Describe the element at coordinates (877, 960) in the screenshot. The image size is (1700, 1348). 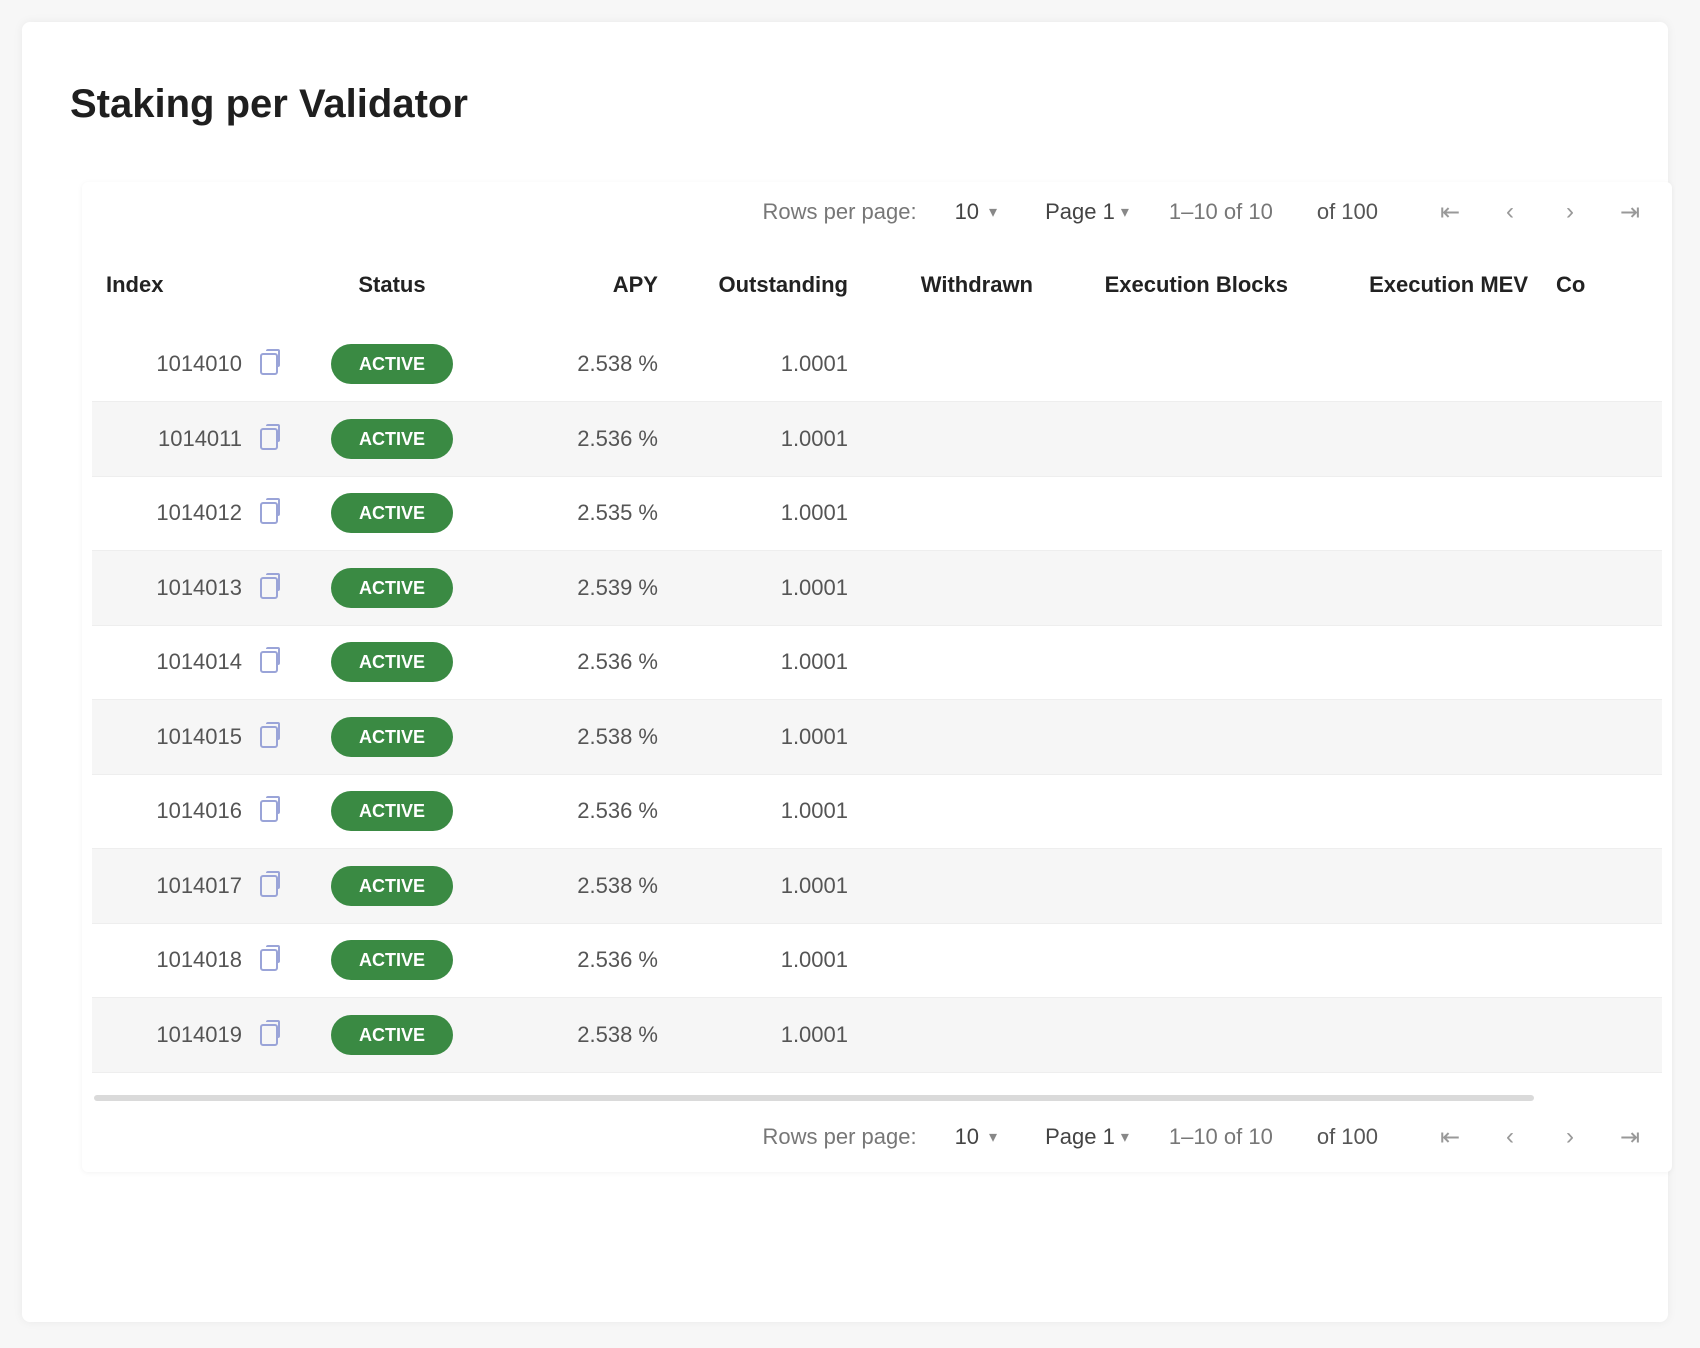
I see `table-row: 1014018 ACTIVE 2.536 % 1.0001` at that location.